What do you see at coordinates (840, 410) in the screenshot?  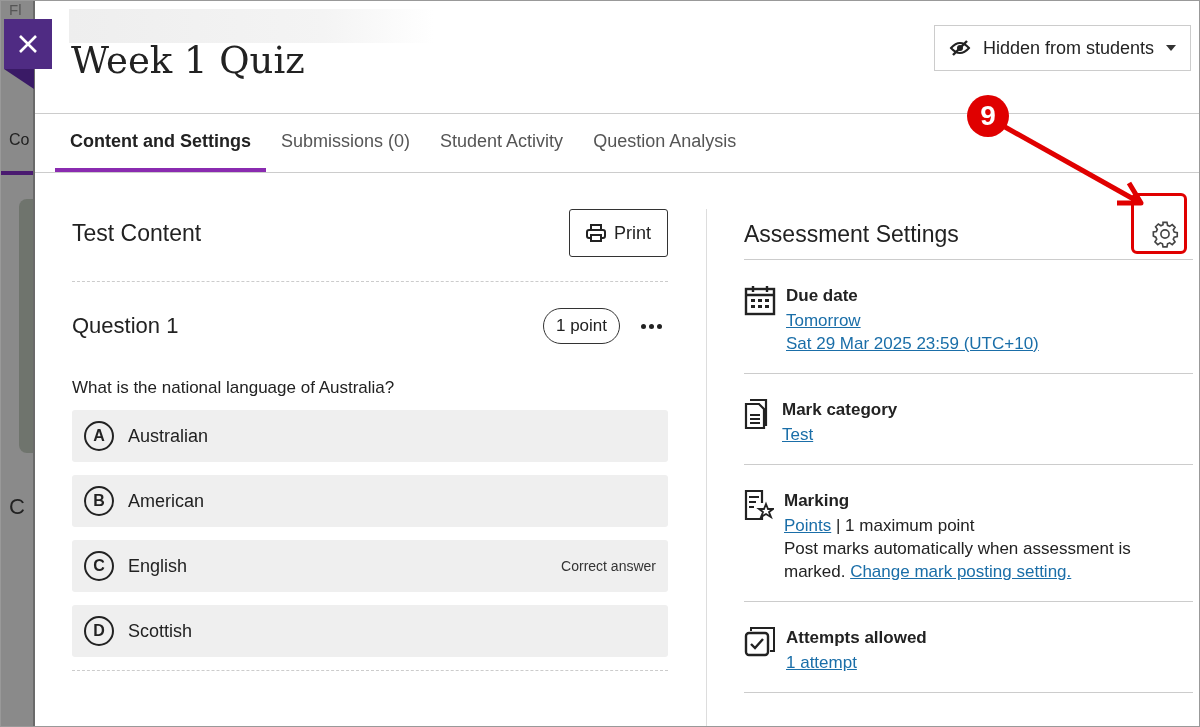 I see `setting-title: Mark category` at bounding box center [840, 410].